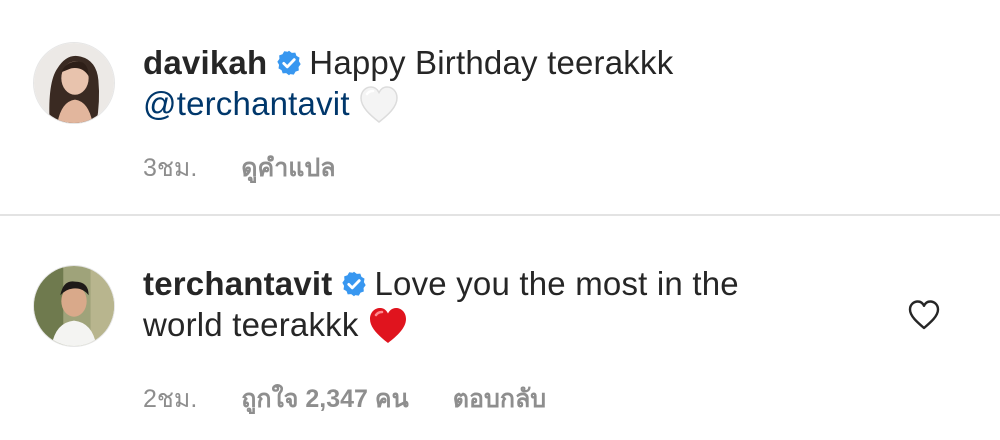 The width and height of the screenshot is (1000, 440). What do you see at coordinates (499, 399) in the screenshot?
I see `reply-button: ตอบกลับ` at bounding box center [499, 399].